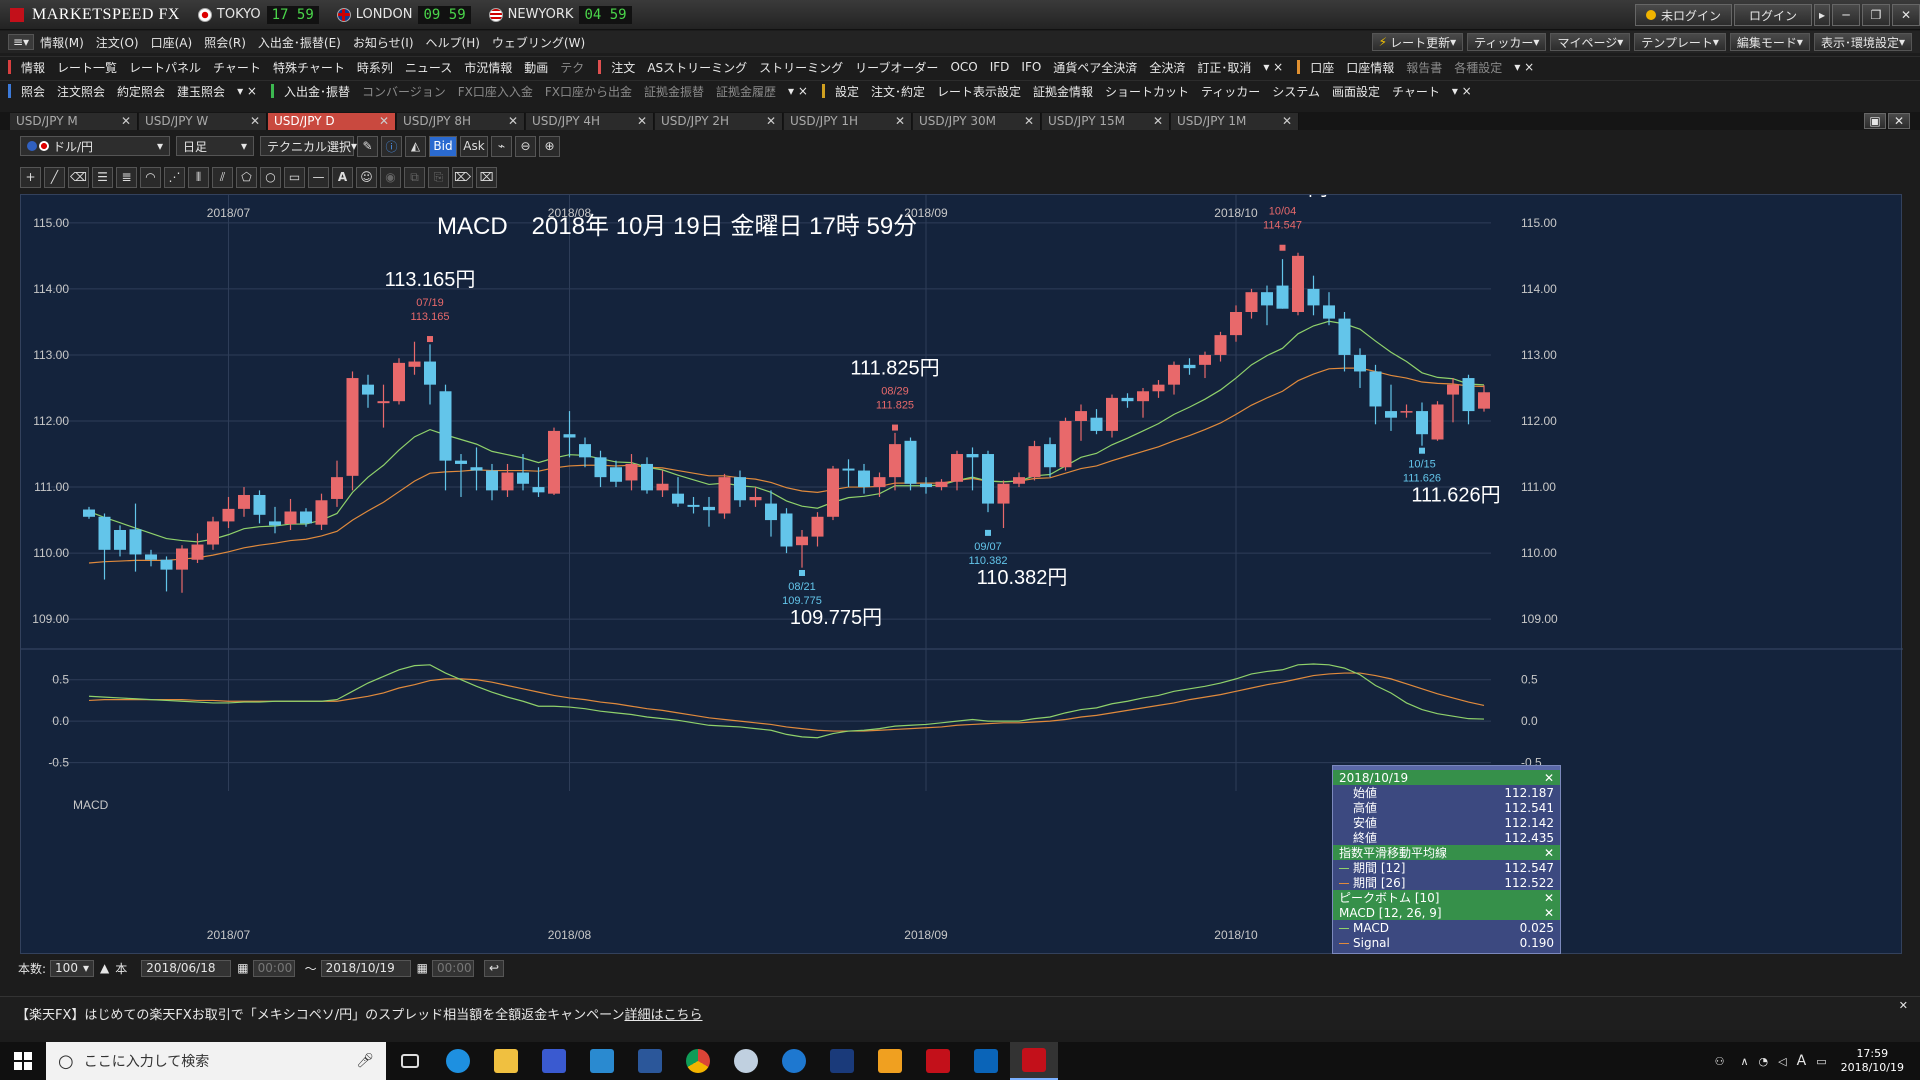 Image resolution: width=1920 pixels, height=1080 pixels. Describe the element at coordinates (462, 177) in the screenshot. I see `clear-icon: ⌦` at that location.